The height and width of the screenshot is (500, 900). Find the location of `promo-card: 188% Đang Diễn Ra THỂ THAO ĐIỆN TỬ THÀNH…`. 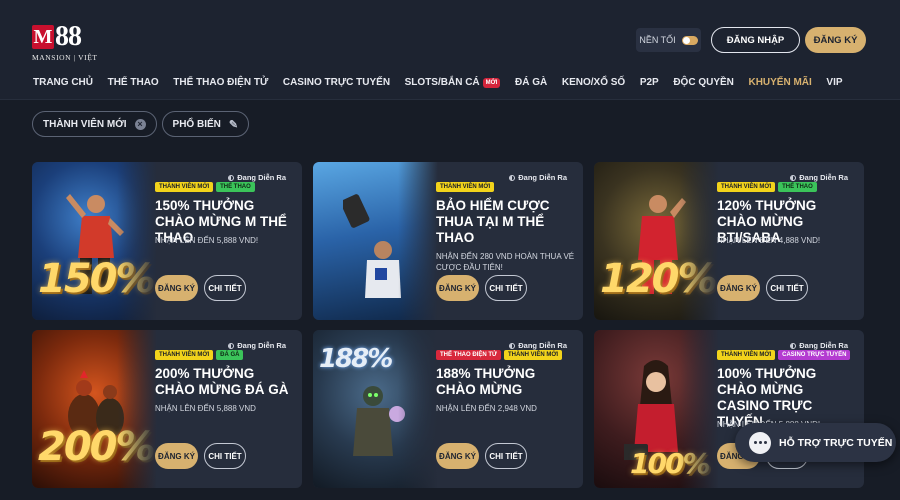

promo-card: 188% Đang Diễn Ra THỂ THAO ĐIỆN TỬ THÀNH… is located at coordinates (448, 409).